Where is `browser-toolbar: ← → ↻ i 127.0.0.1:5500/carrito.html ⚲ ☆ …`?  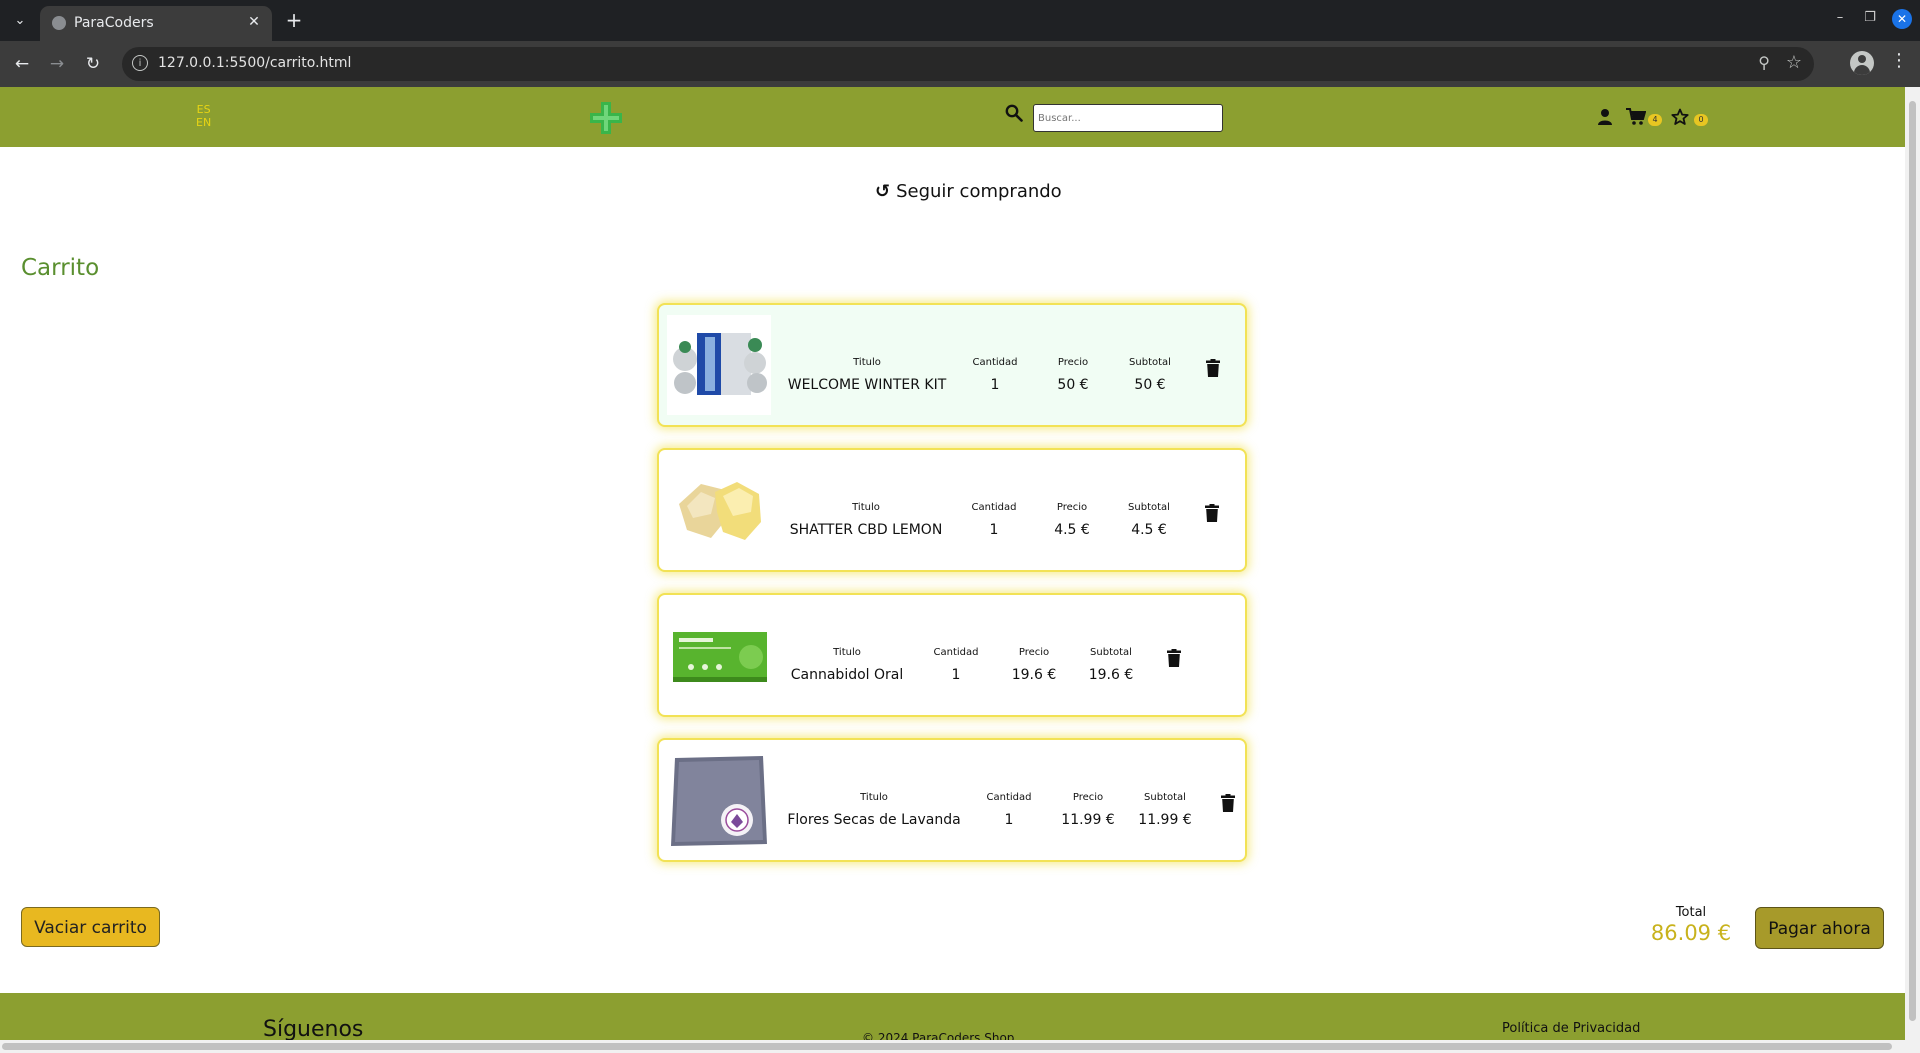 browser-toolbar: ← → ↻ i 127.0.0.1:5500/carrito.html ⚲ ☆ … is located at coordinates (960, 64).